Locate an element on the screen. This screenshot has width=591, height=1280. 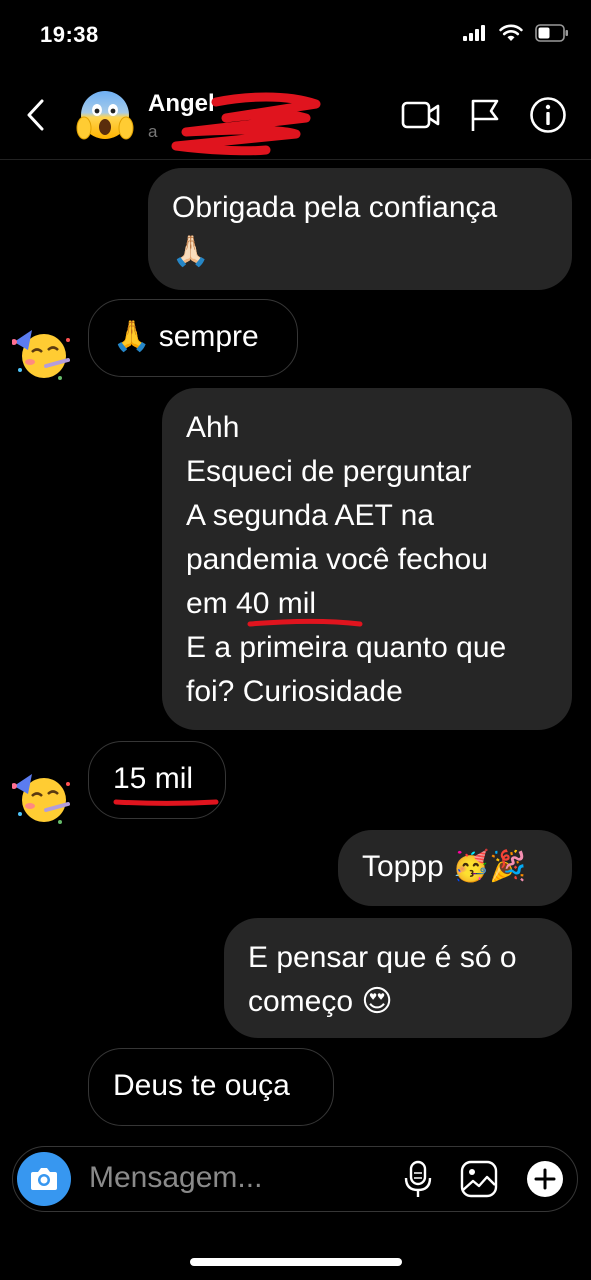
wifi-icon is located at coordinates (511, 32).